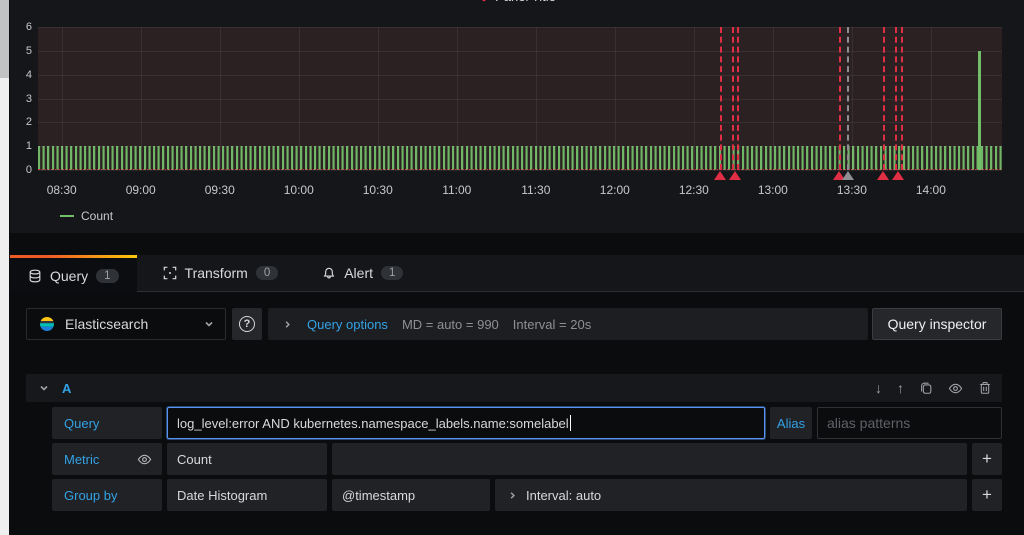  What do you see at coordinates (930, 190) in the screenshot?
I see `x-axis-tick-label: 14:00` at bounding box center [930, 190].